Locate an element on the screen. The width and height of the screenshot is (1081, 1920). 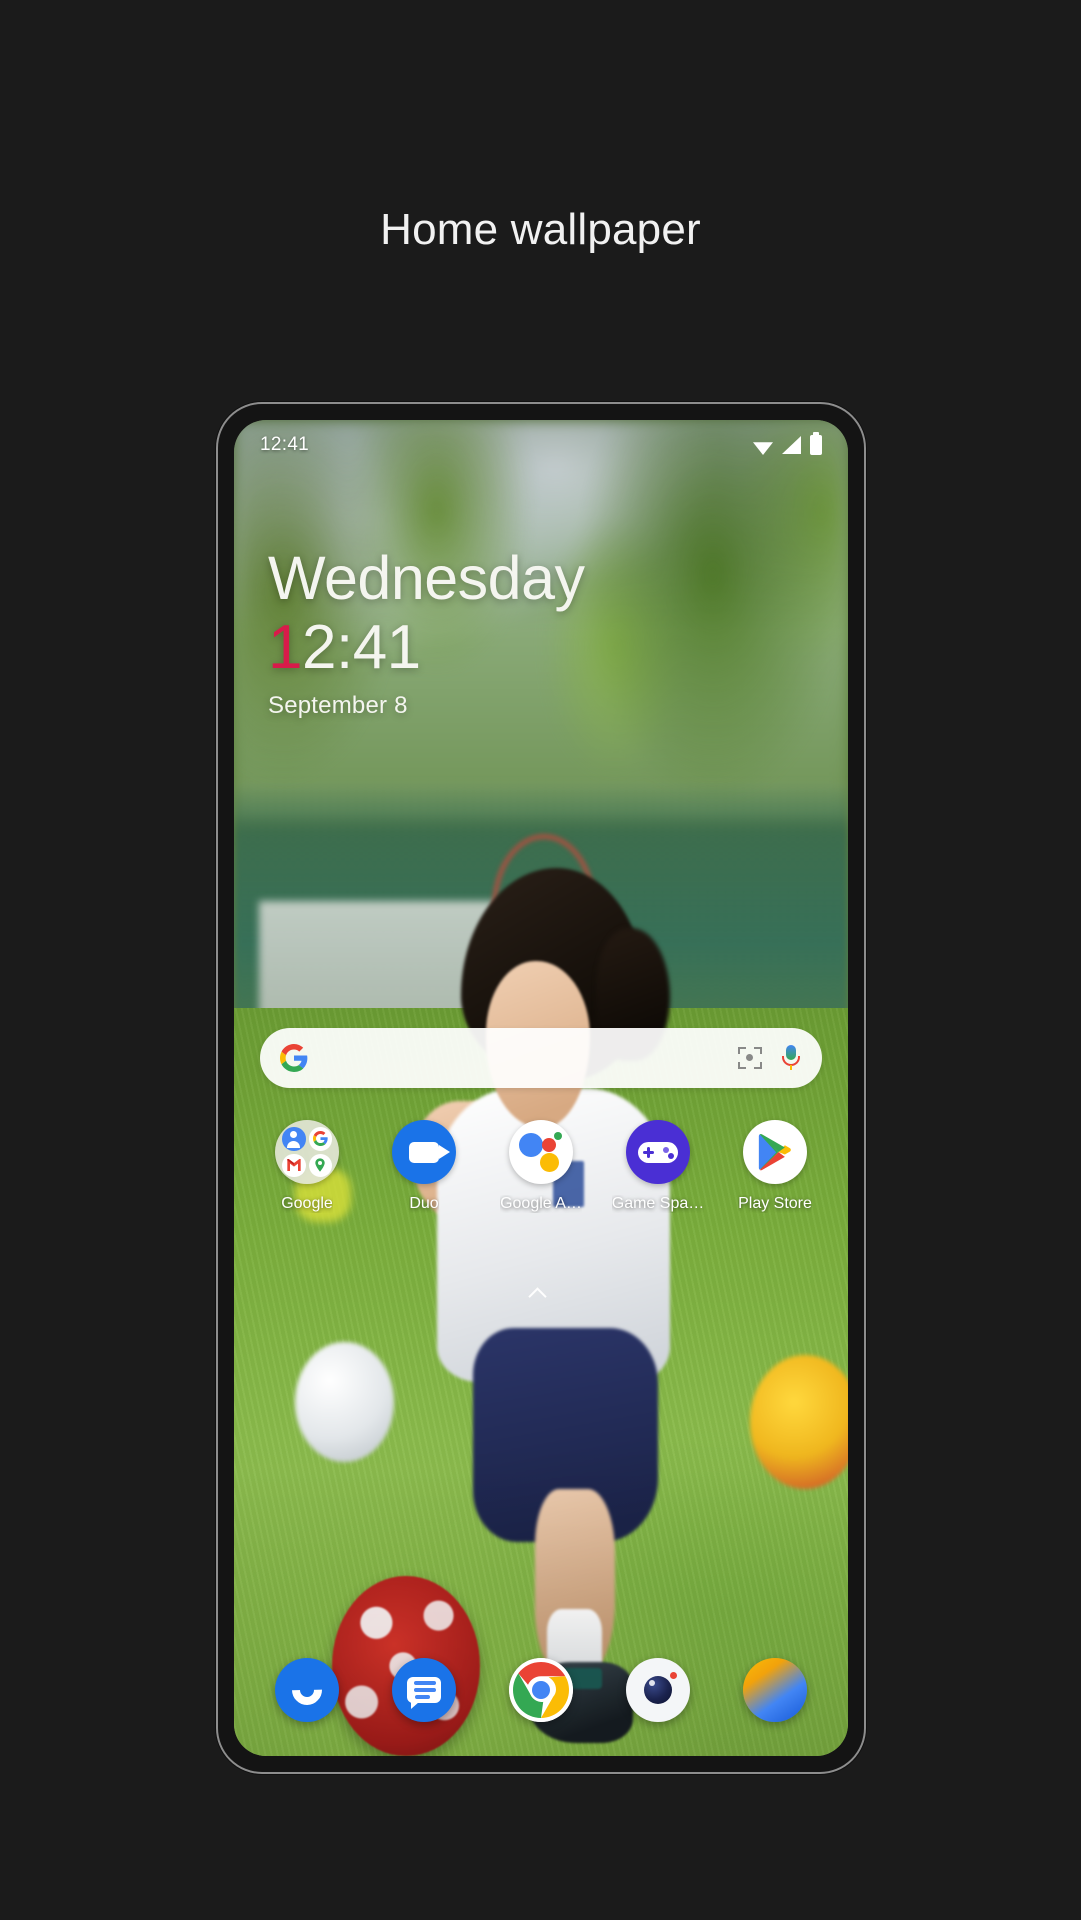
app-item-google: Google is located at coordinates (307, 1166).